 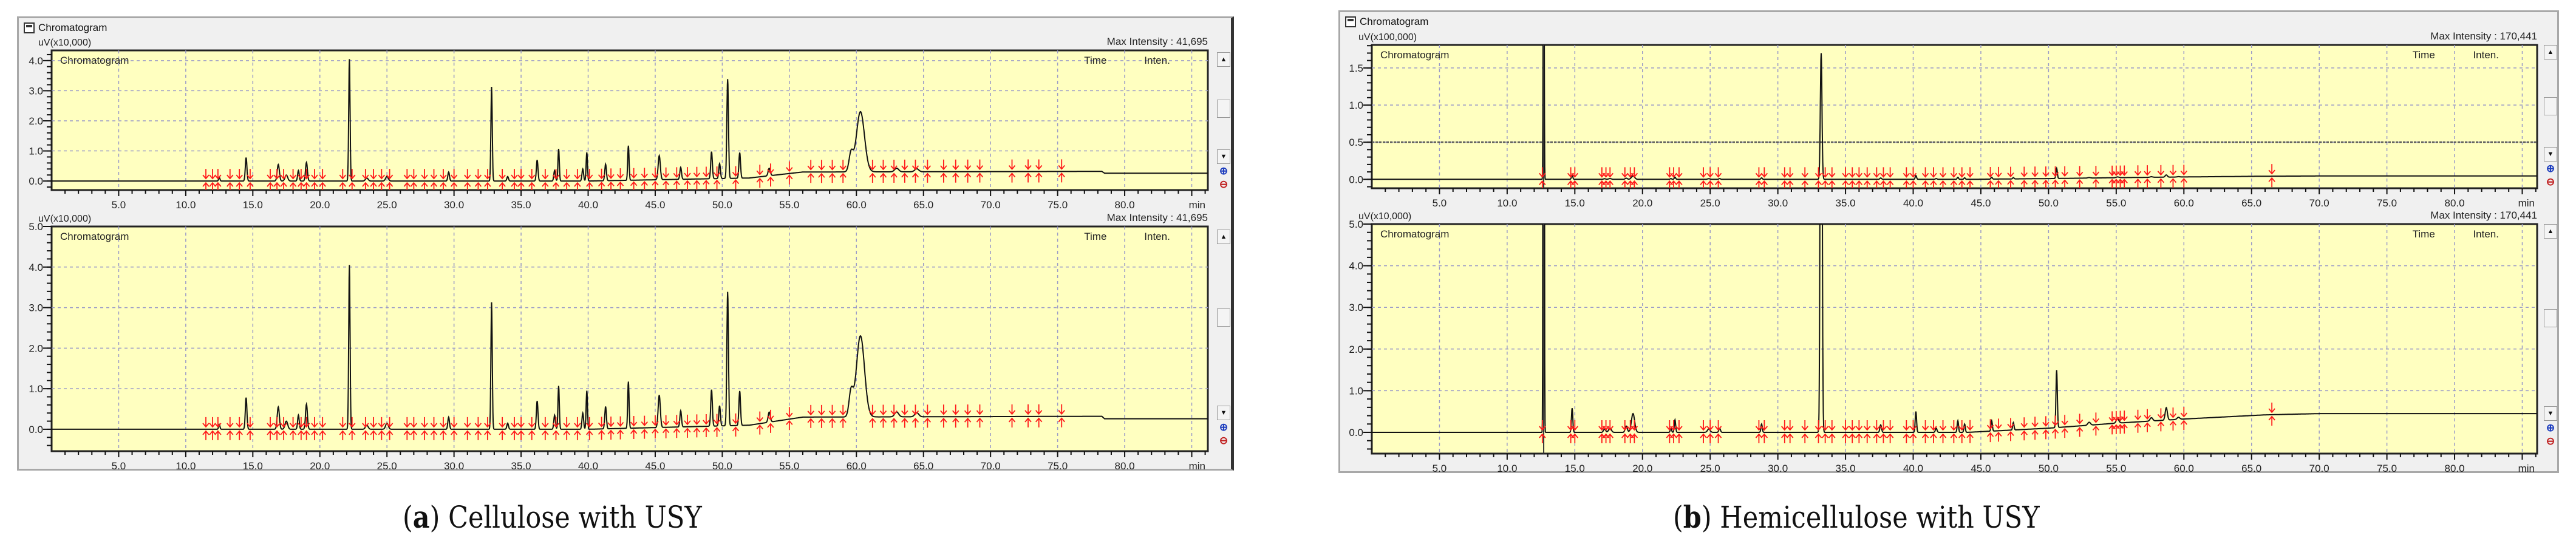 I want to click on caption-letter: b, so click(x=1692, y=517).